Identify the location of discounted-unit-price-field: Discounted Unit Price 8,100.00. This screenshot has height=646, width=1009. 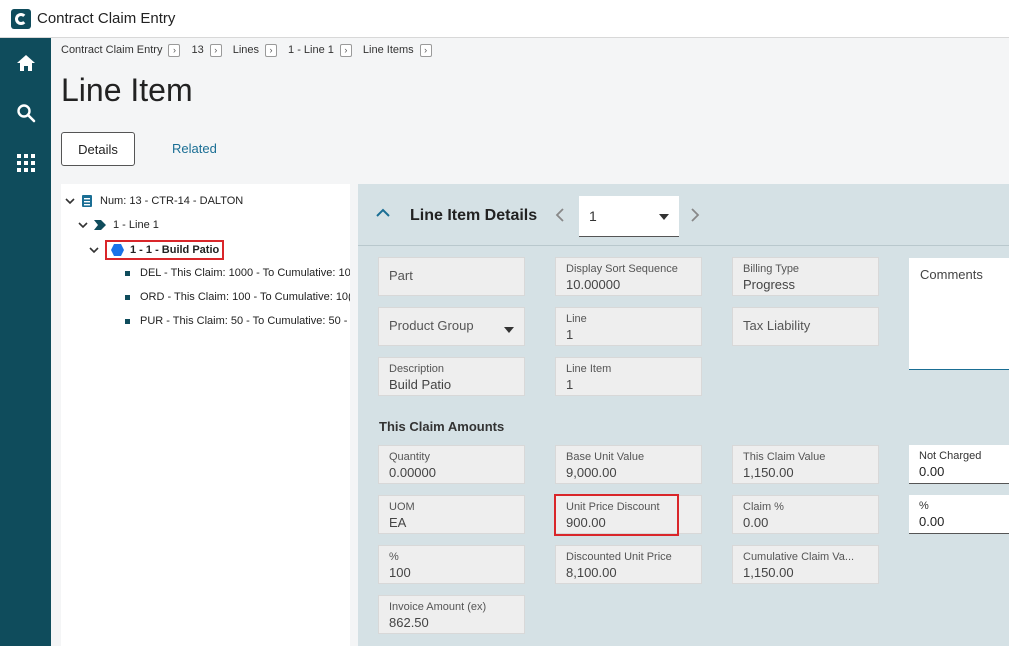
(628, 564).